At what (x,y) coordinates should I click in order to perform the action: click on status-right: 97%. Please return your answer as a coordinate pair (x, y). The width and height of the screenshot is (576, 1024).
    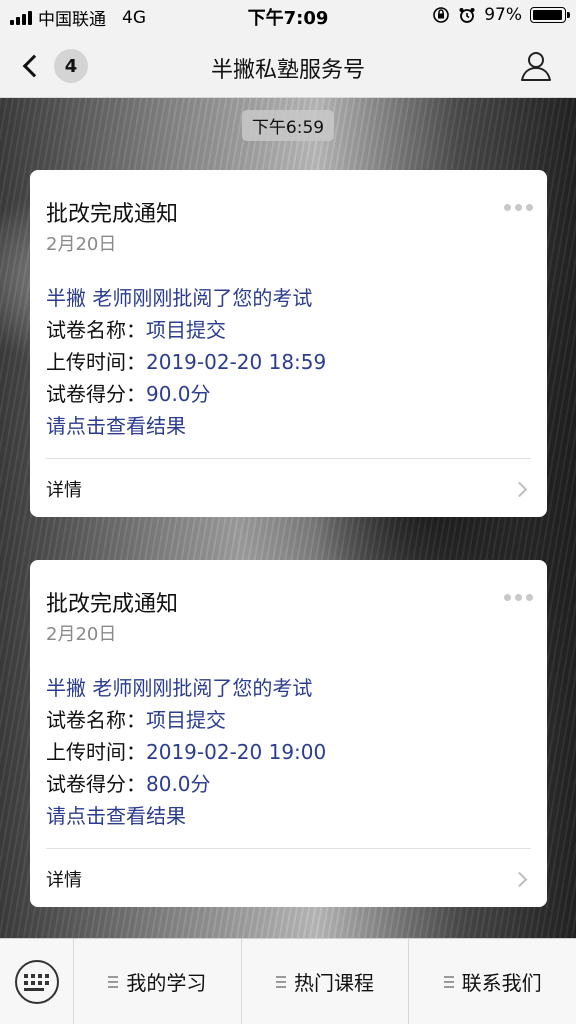
    Looking at the image, I should click on (501, 15).